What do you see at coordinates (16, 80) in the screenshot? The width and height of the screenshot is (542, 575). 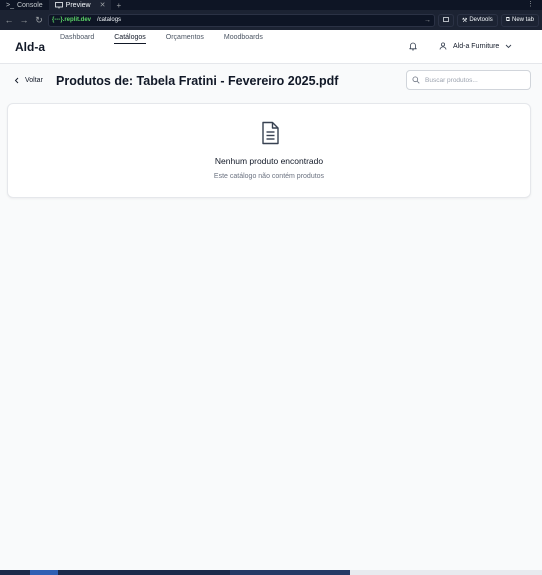 I see `chevron-left-icon` at bounding box center [16, 80].